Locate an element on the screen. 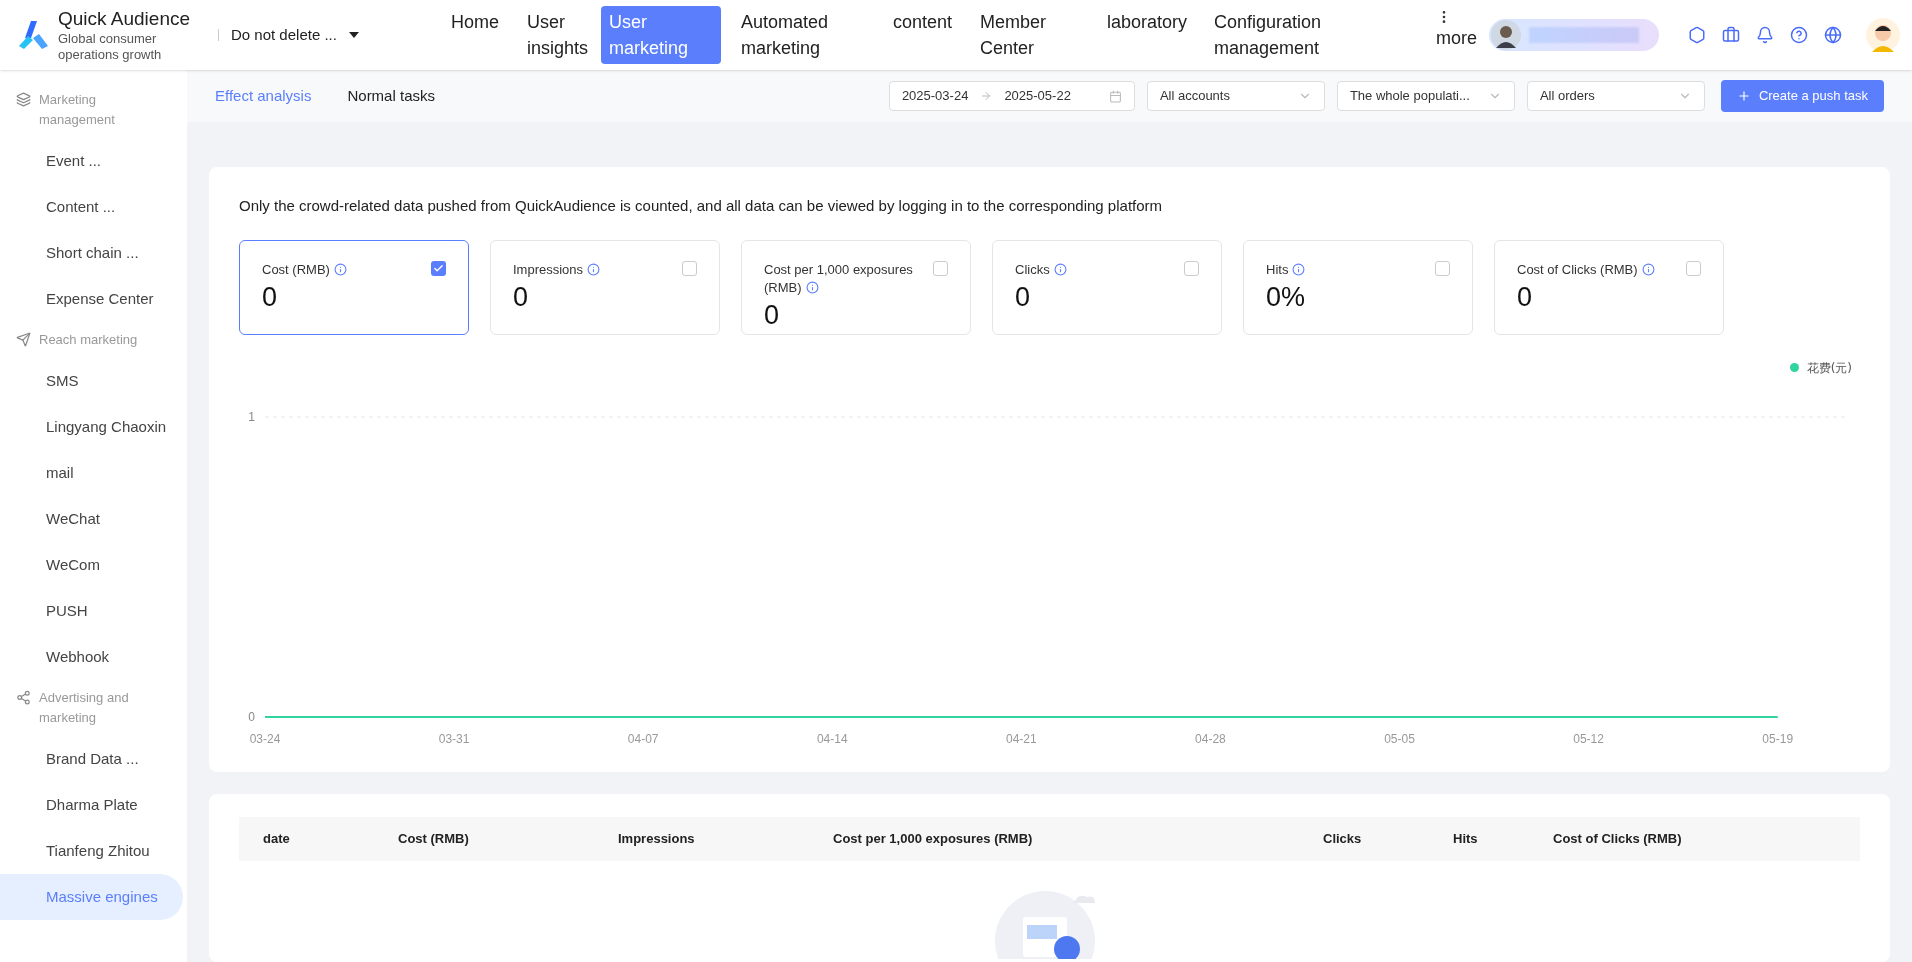 The image size is (1912, 962). metric-label: Cost (RMB) is located at coordinates (344, 269).